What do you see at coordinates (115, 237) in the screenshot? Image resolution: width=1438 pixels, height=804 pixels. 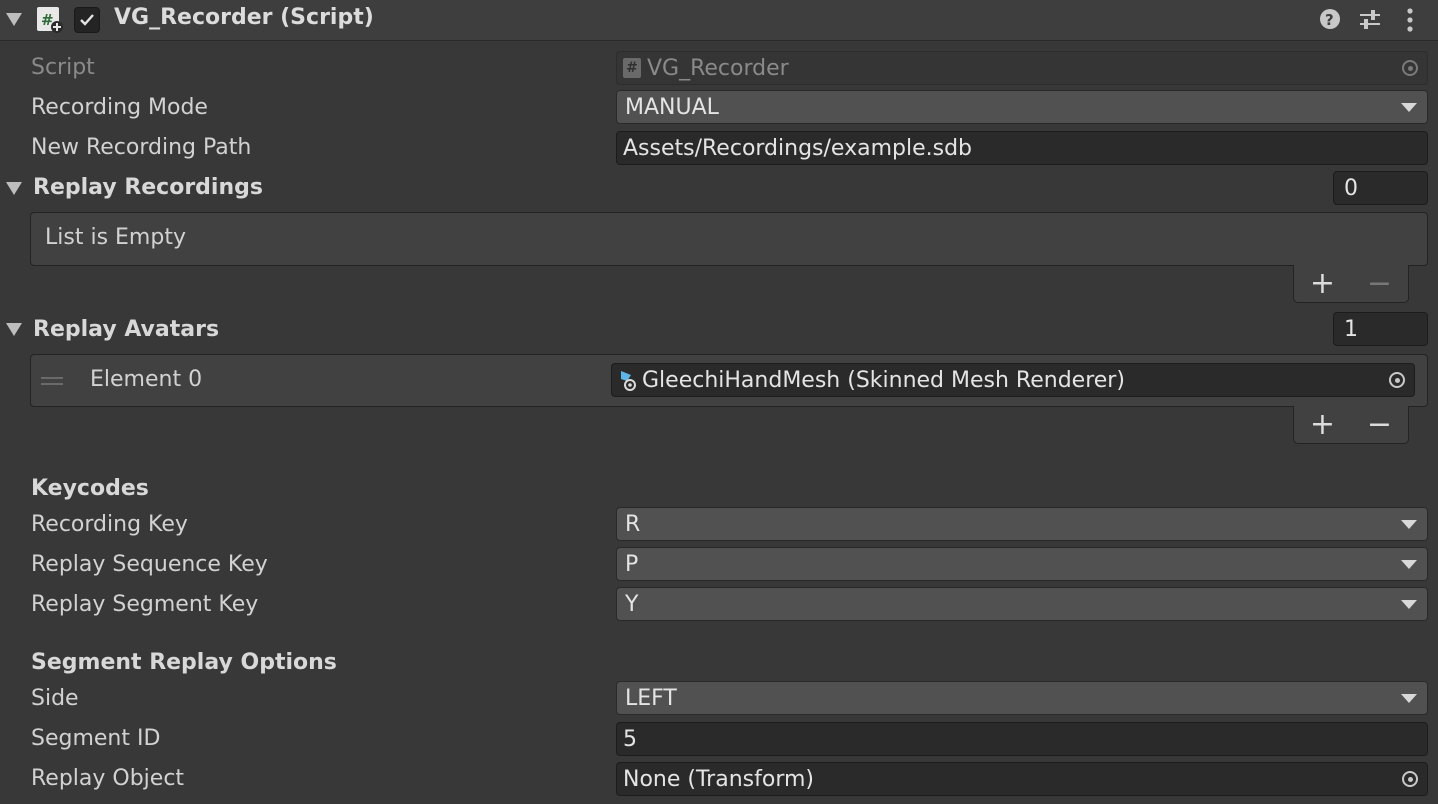 I see `list-empty-text: List is Empty` at bounding box center [115, 237].